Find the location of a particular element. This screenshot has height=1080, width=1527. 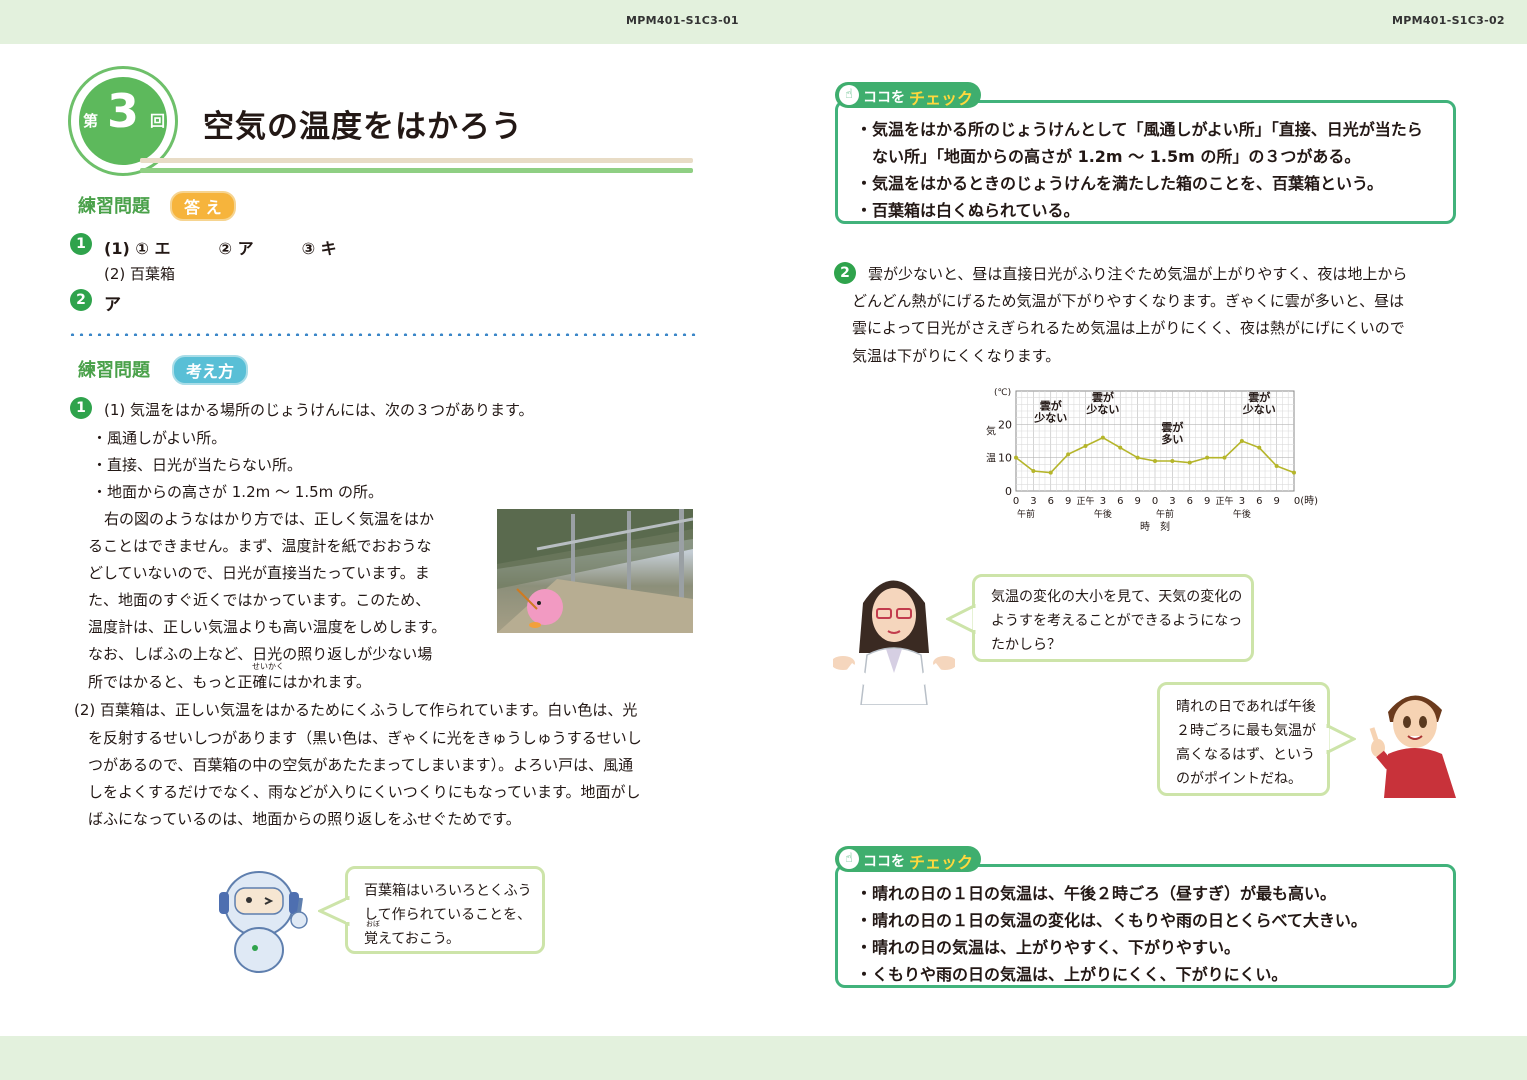

explain-line: 雲が少ないと、昼は直接日光がふり注ぐため気温が上がりやすく、夜は地上から is located at coordinates (1138, 274).